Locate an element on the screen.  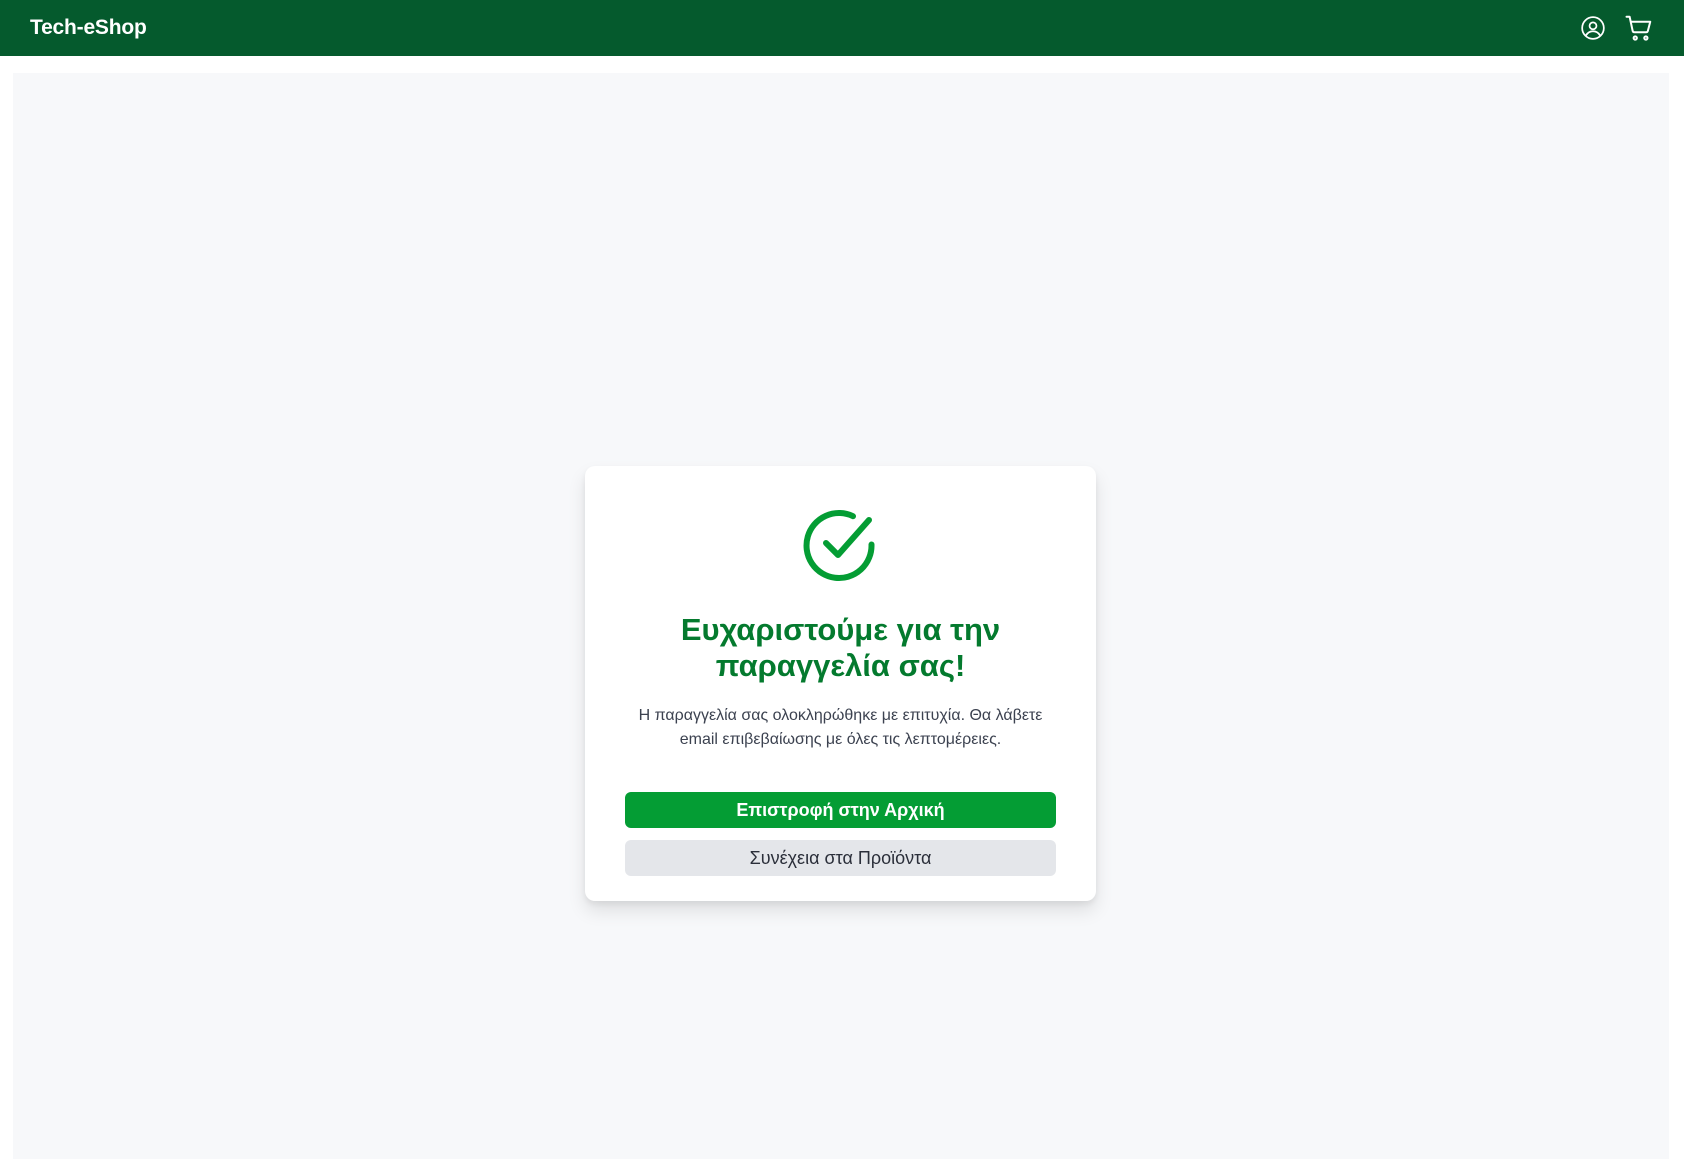
account-button is located at coordinates (1593, 28).